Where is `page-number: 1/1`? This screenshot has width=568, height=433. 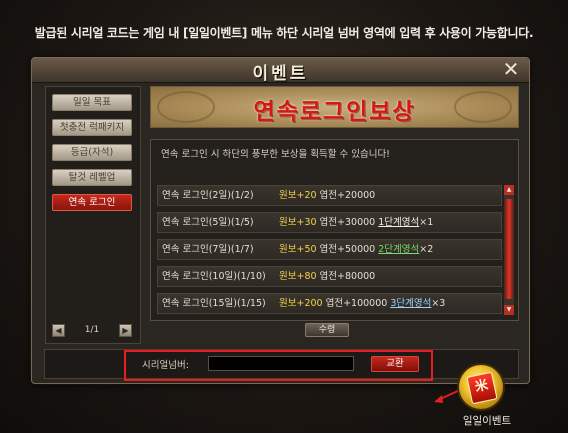
page-number: 1/1 is located at coordinates (92, 330).